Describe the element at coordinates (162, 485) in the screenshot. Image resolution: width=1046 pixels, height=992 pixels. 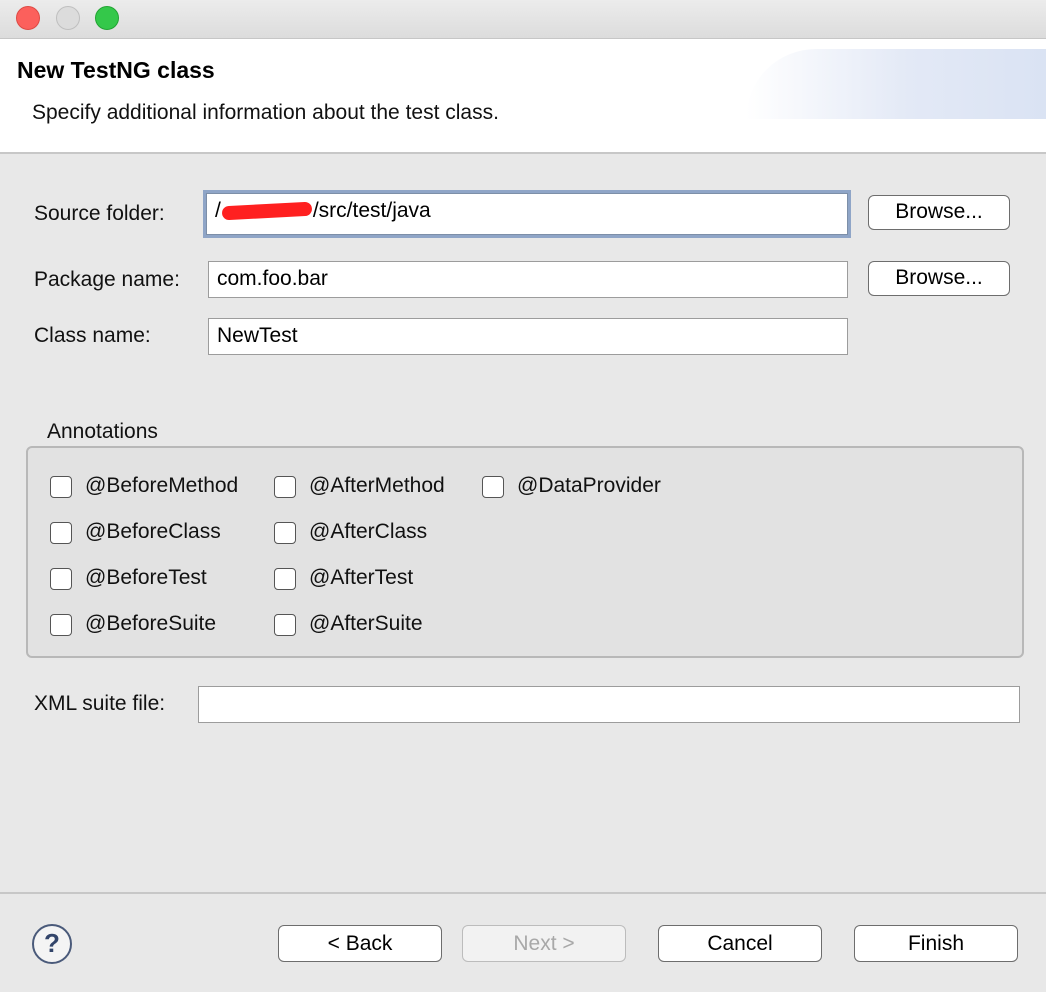
I see `checkbox-label: @BeforeMethod` at that location.